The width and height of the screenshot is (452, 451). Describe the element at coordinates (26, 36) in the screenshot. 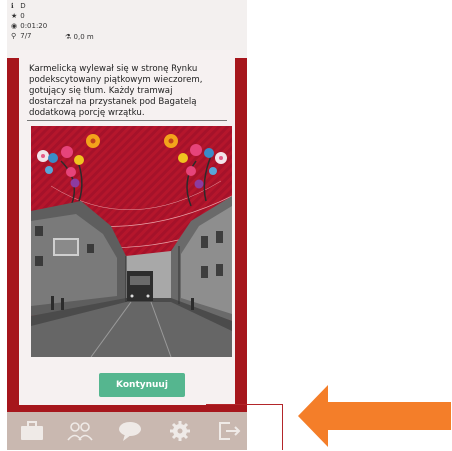

I see `trophy-value: 7/7` at that location.